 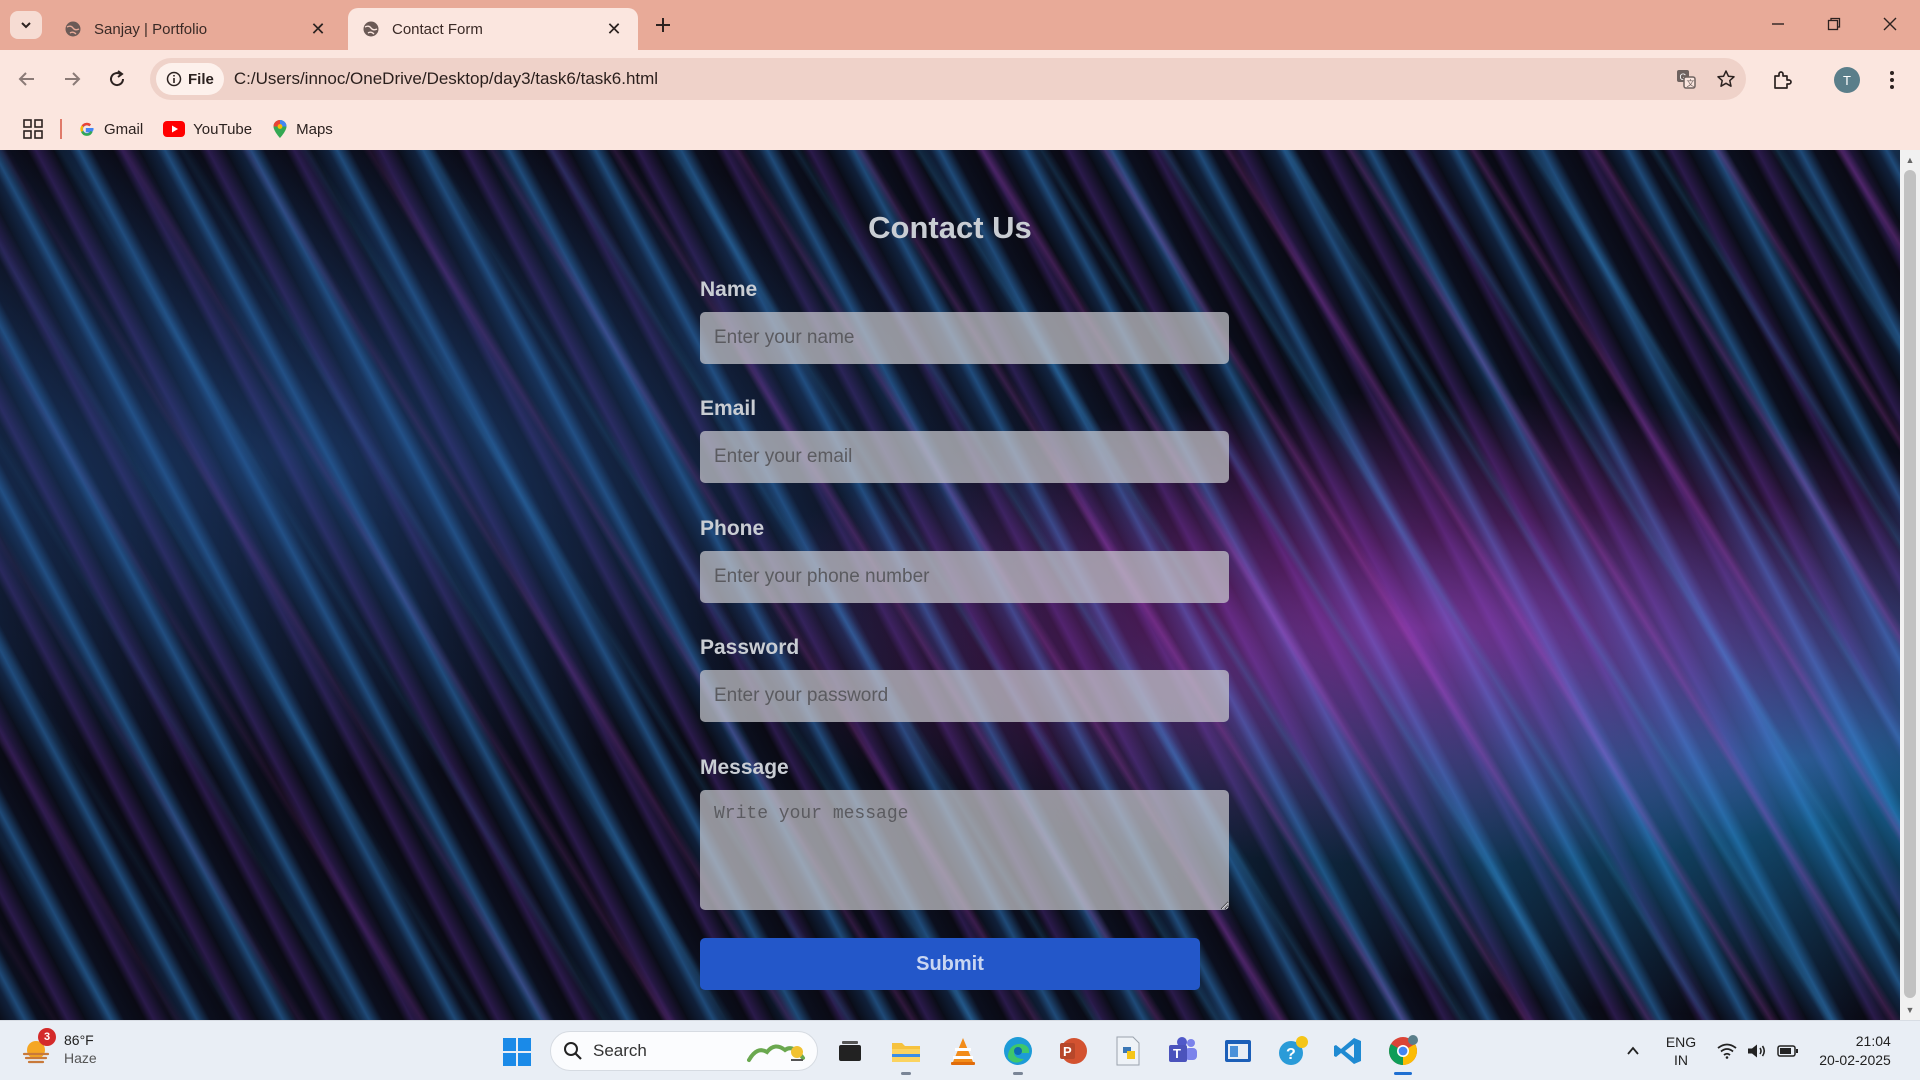 I want to click on close-icon, so click(x=1890, y=24).